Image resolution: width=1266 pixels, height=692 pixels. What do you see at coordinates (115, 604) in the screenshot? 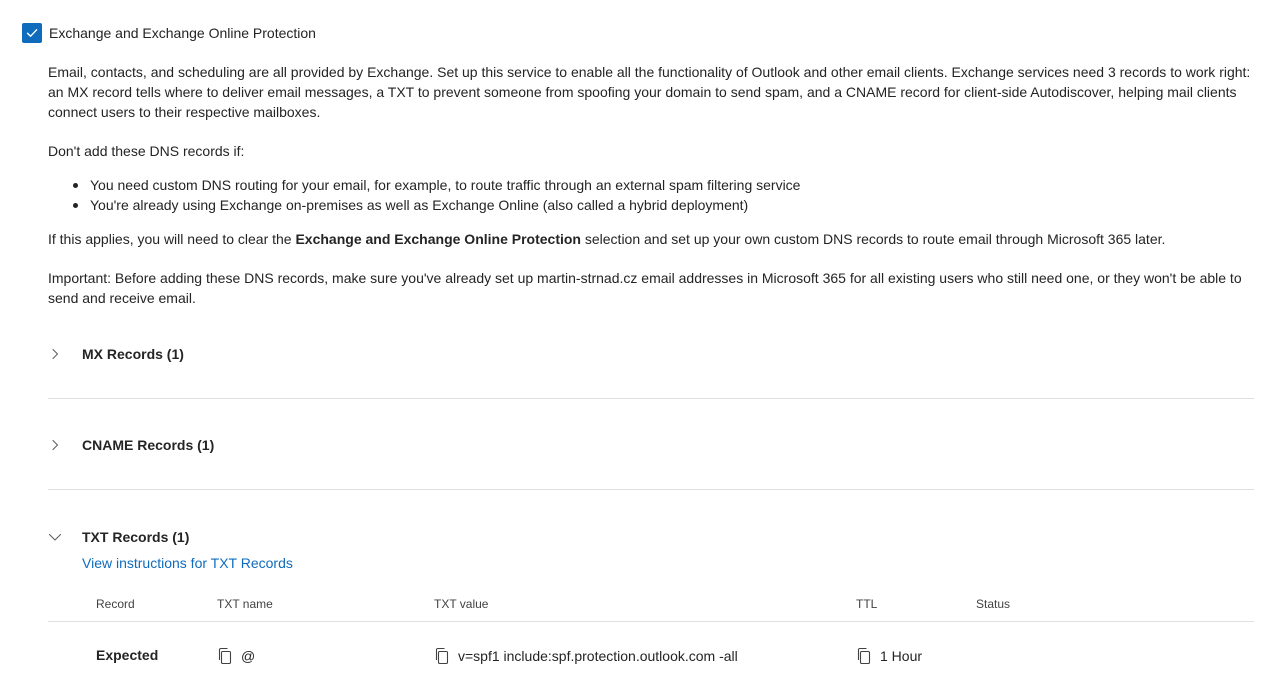
I see `column-header-record: Record` at bounding box center [115, 604].